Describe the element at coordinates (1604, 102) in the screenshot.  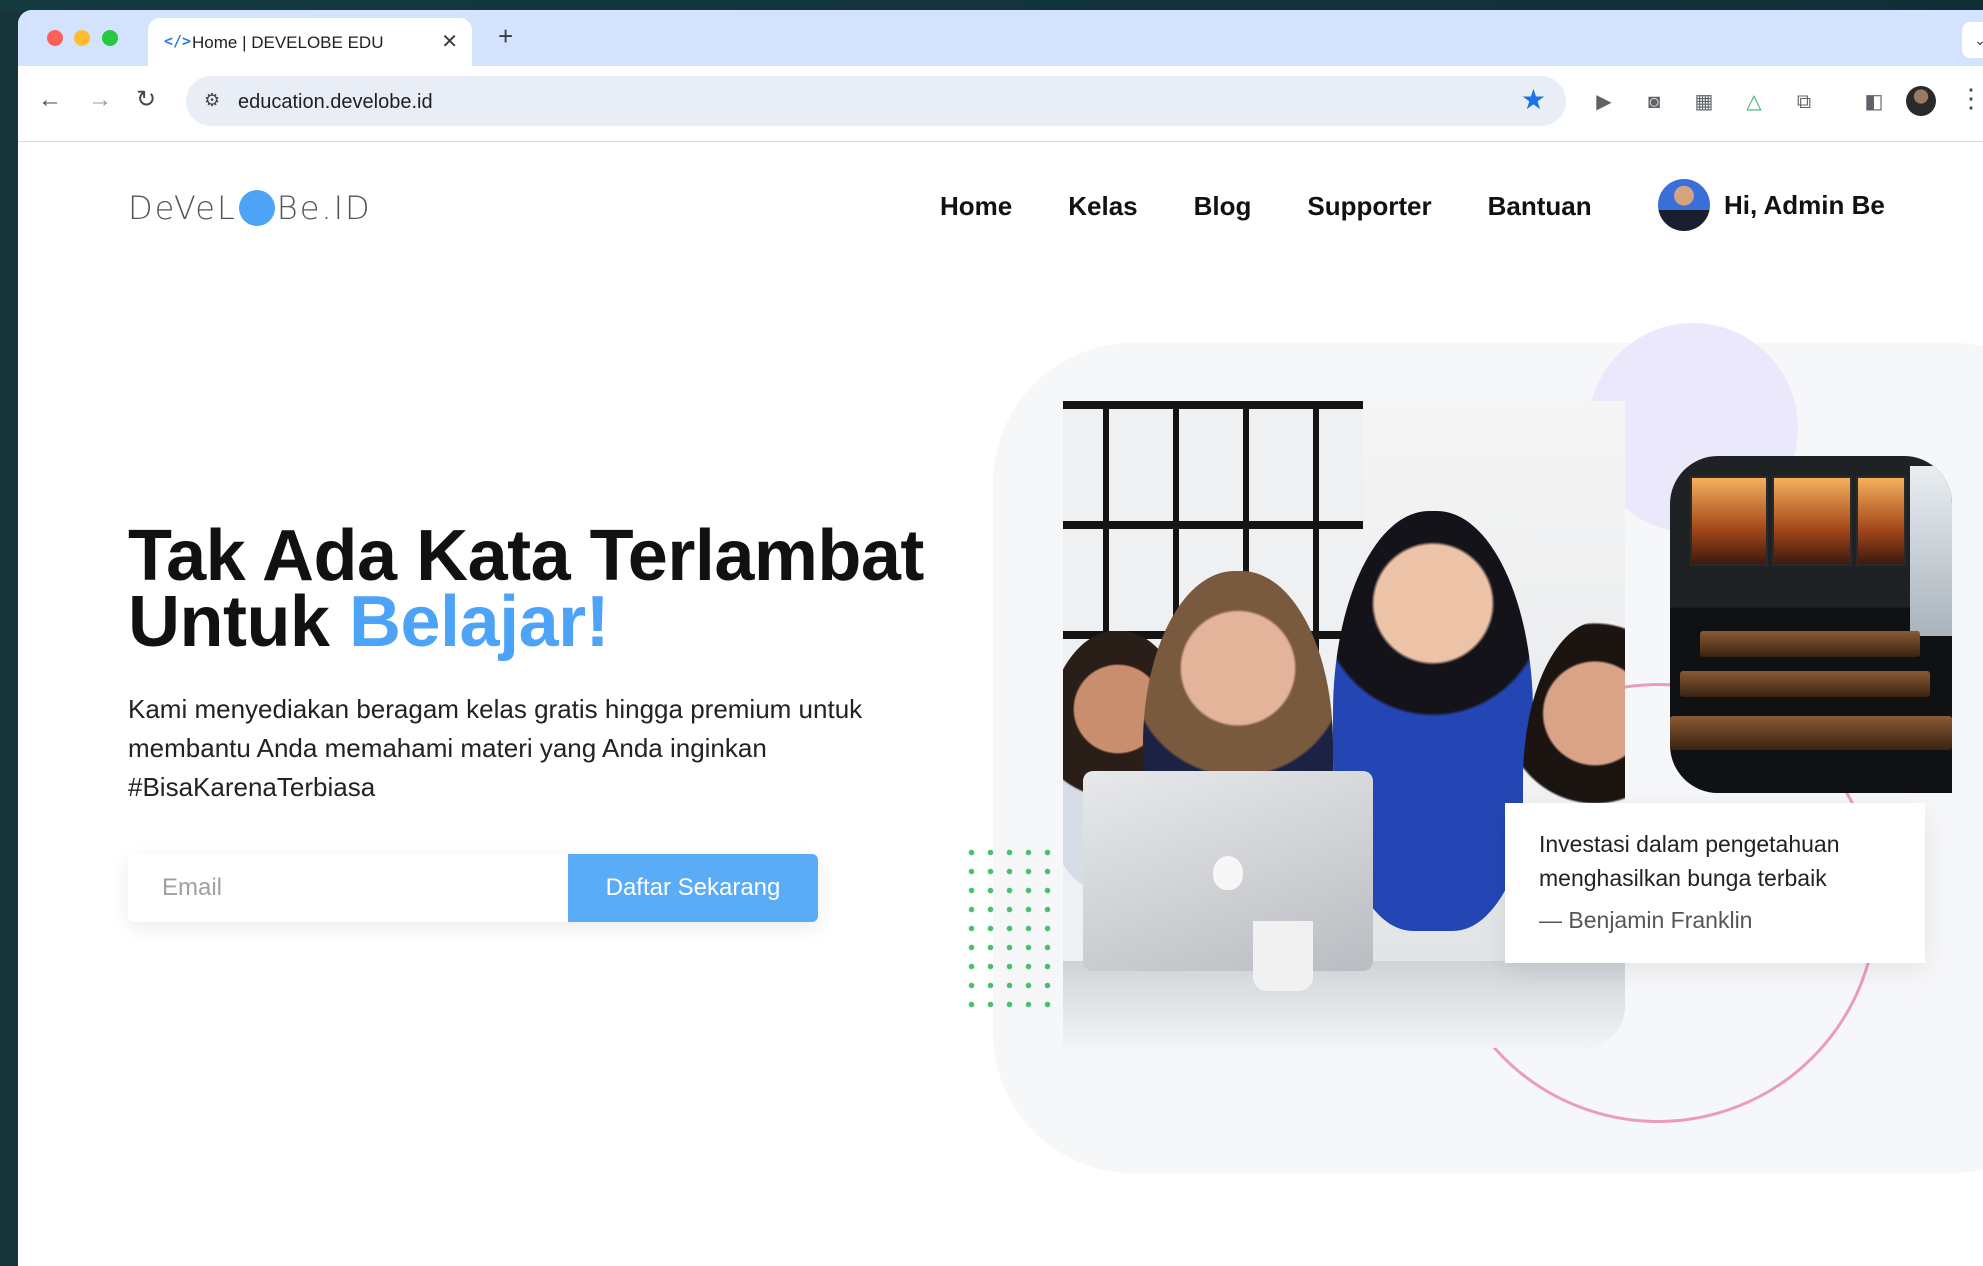
I see `cast-icon: ▶` at that location.